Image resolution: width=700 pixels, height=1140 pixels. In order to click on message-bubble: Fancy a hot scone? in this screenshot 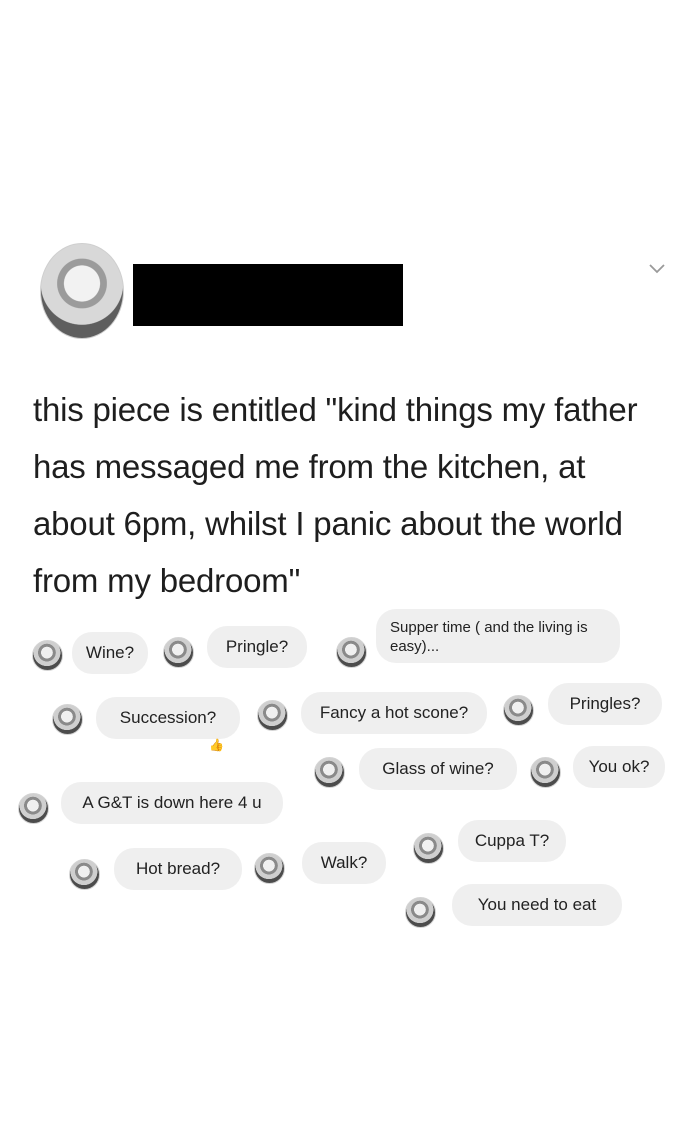, I will do `click(394, 713)`.